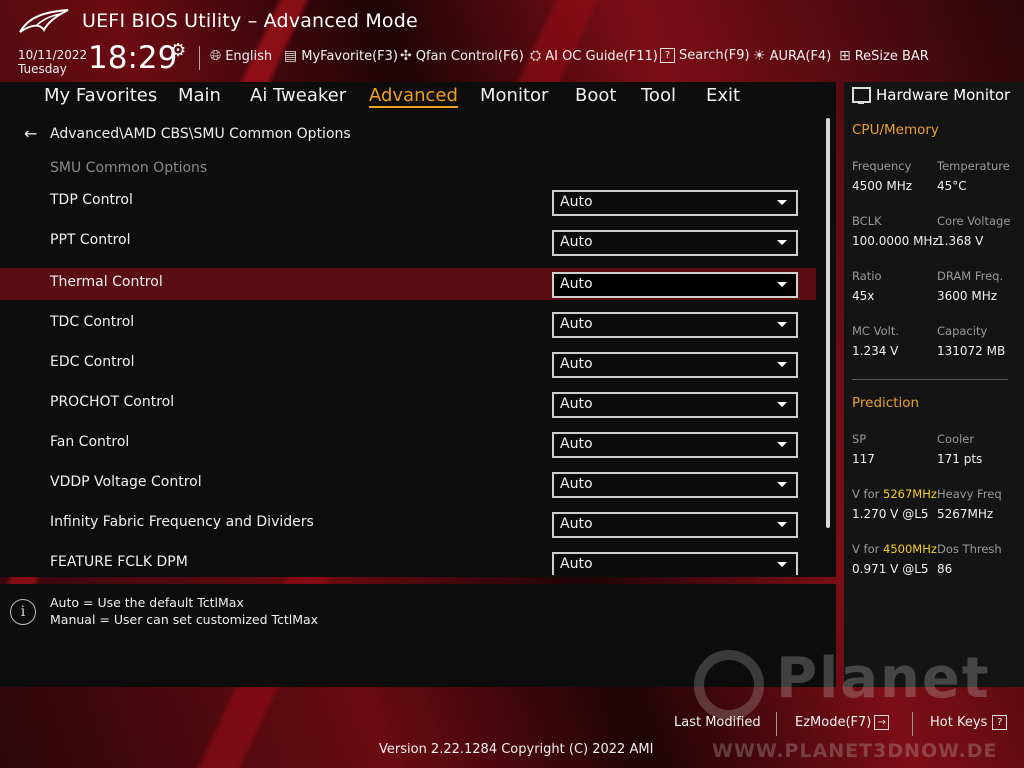 This screenshot has height=768, width=1024. What do you see at coordinates (863, 296) in the screenshot?
I see `ratio-value: 45x` at bounding box center [863, 296].